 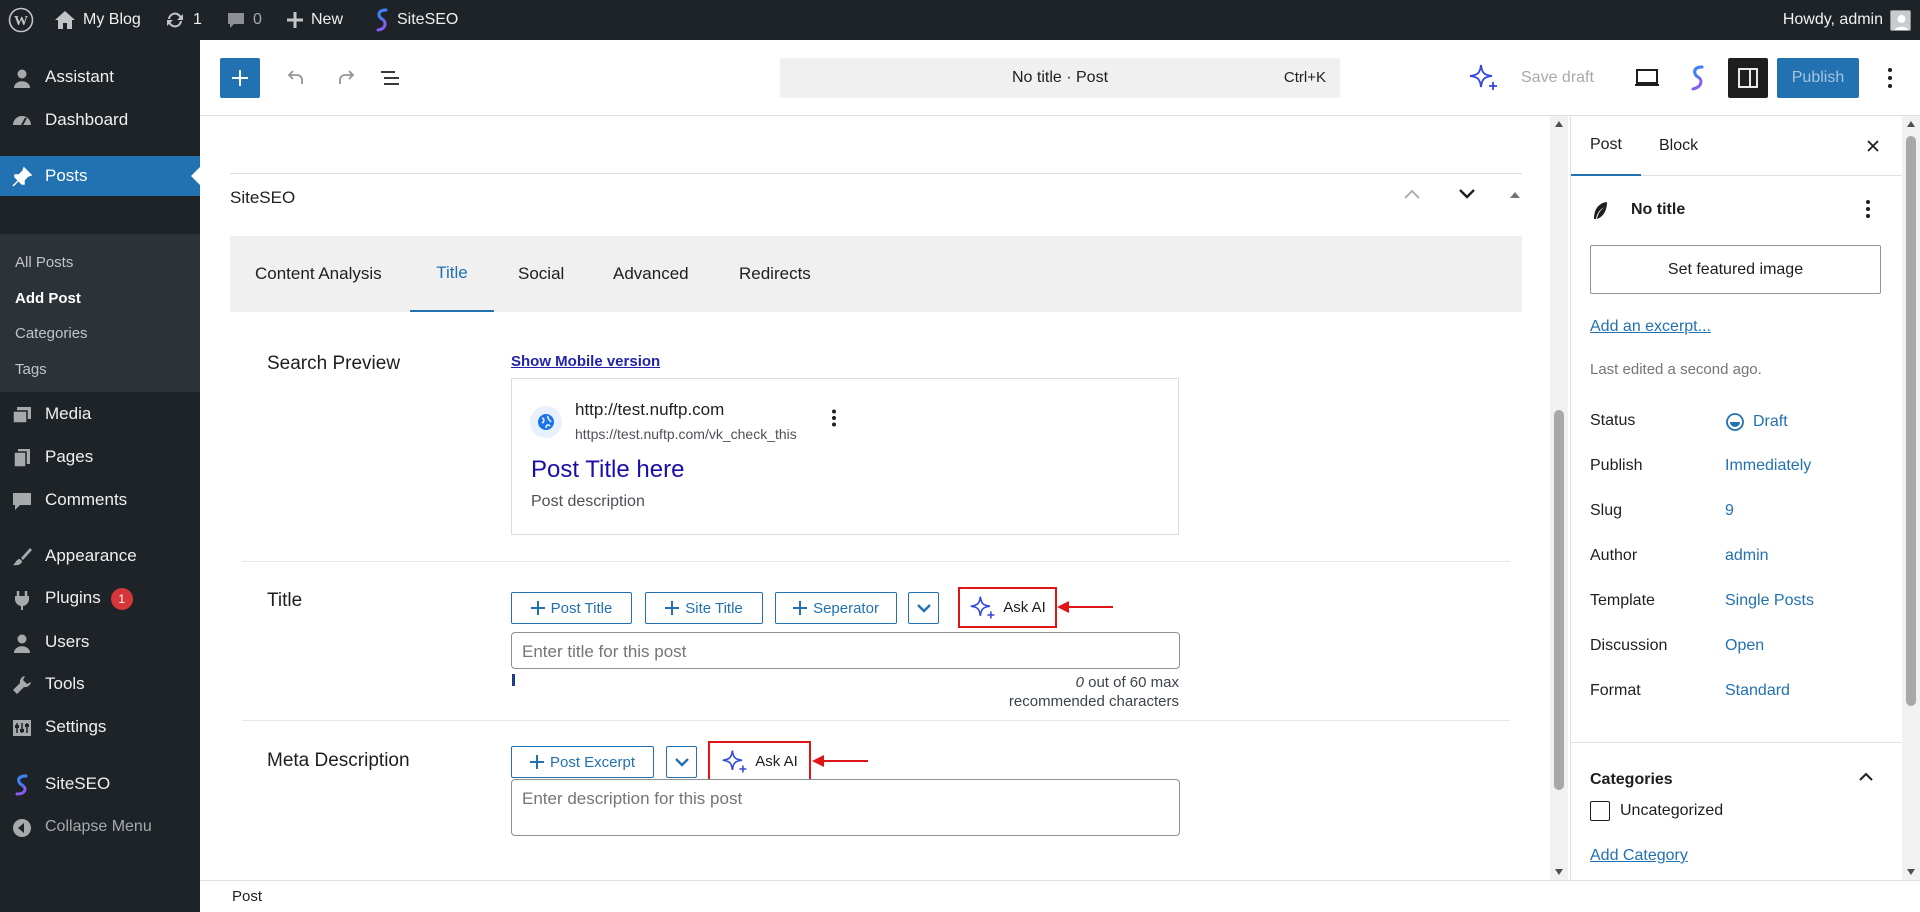 I want to click on more-tags-dropdown-button, so click(x=923, y=608).